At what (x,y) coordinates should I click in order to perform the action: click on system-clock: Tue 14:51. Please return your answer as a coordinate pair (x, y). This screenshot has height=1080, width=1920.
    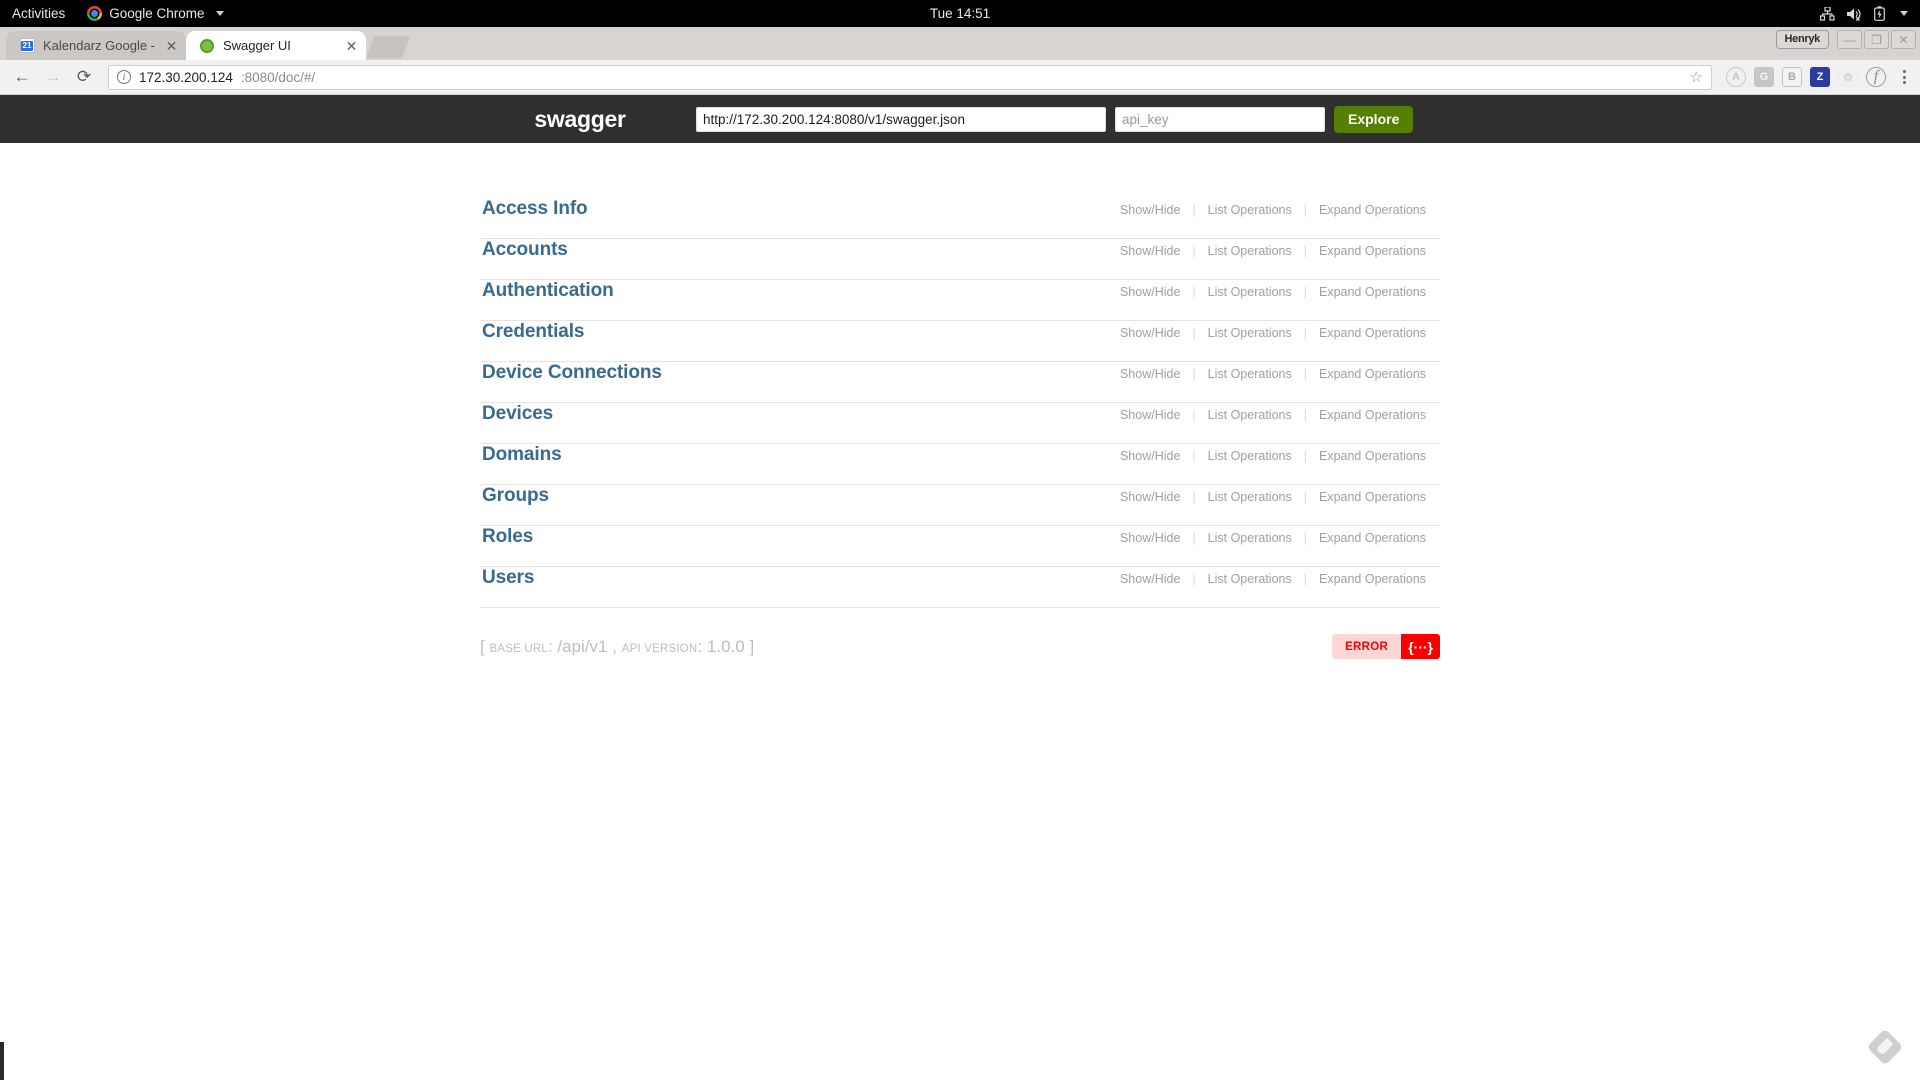
    Looking at the image, I should click on (960, 13).